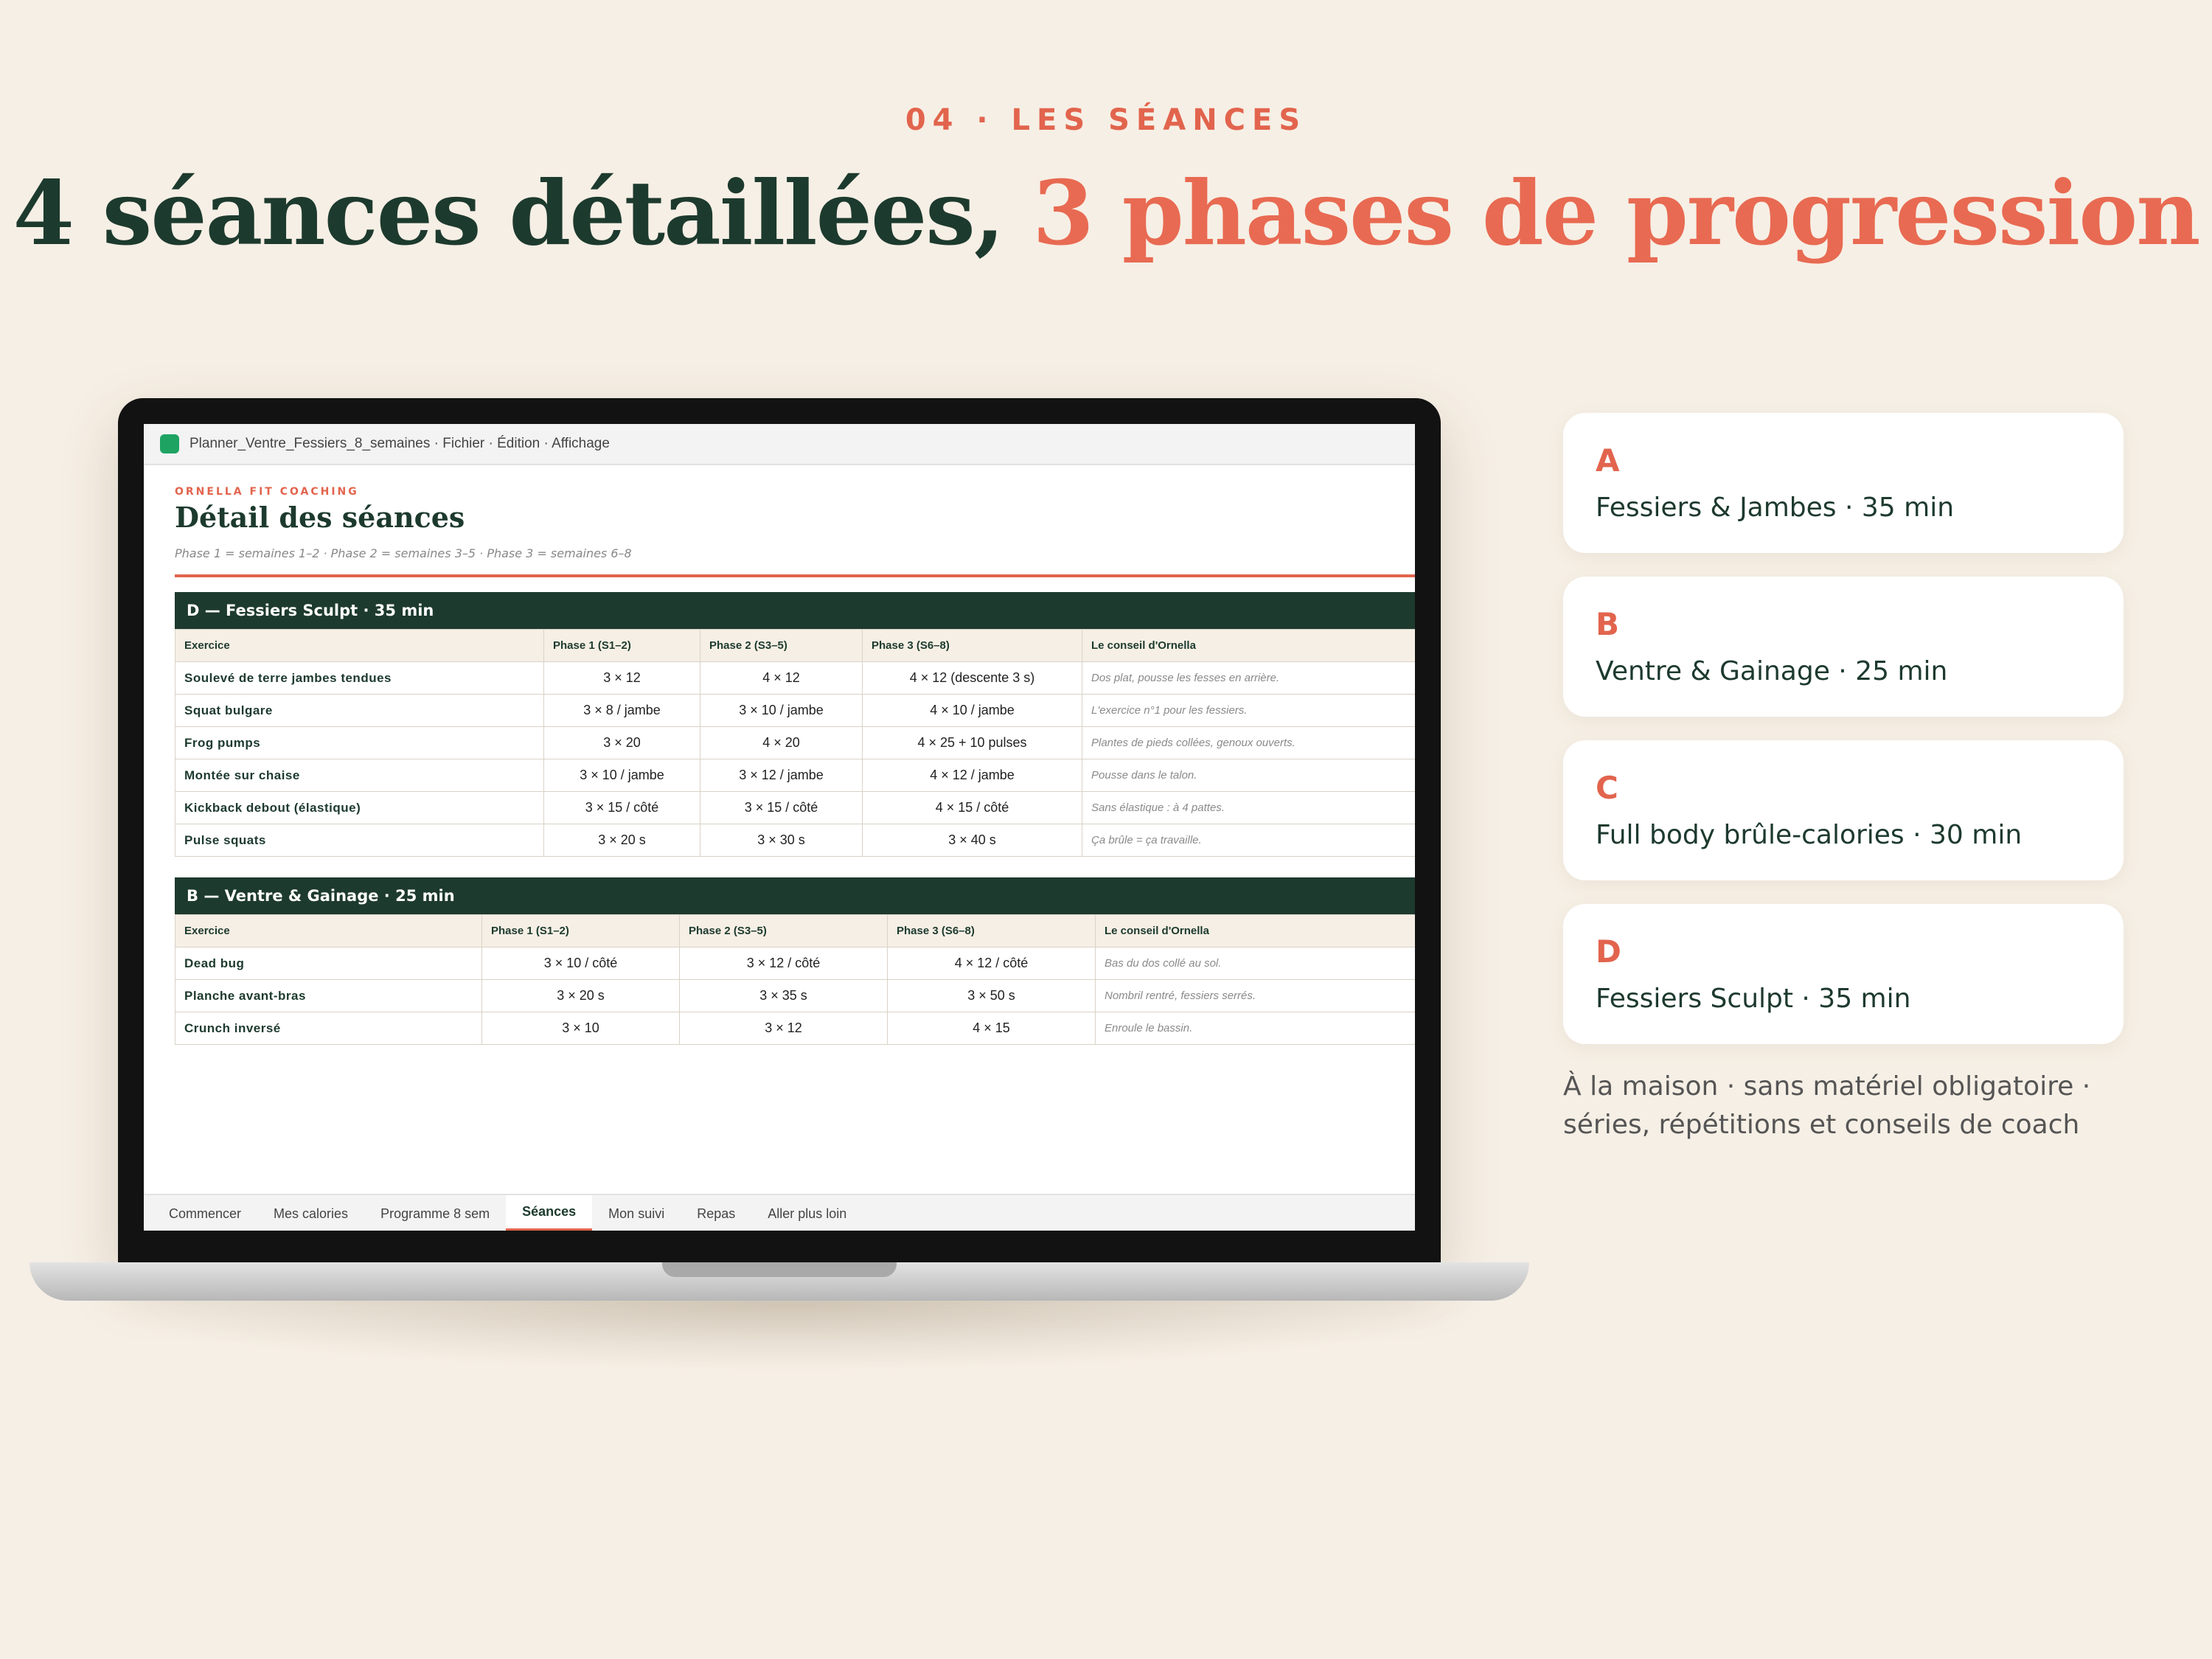  What do you see at coordinates (328, 995) in the screenshot?
I see `exercise-cell: Planche avant-bras` at bounding box center [328, 995].